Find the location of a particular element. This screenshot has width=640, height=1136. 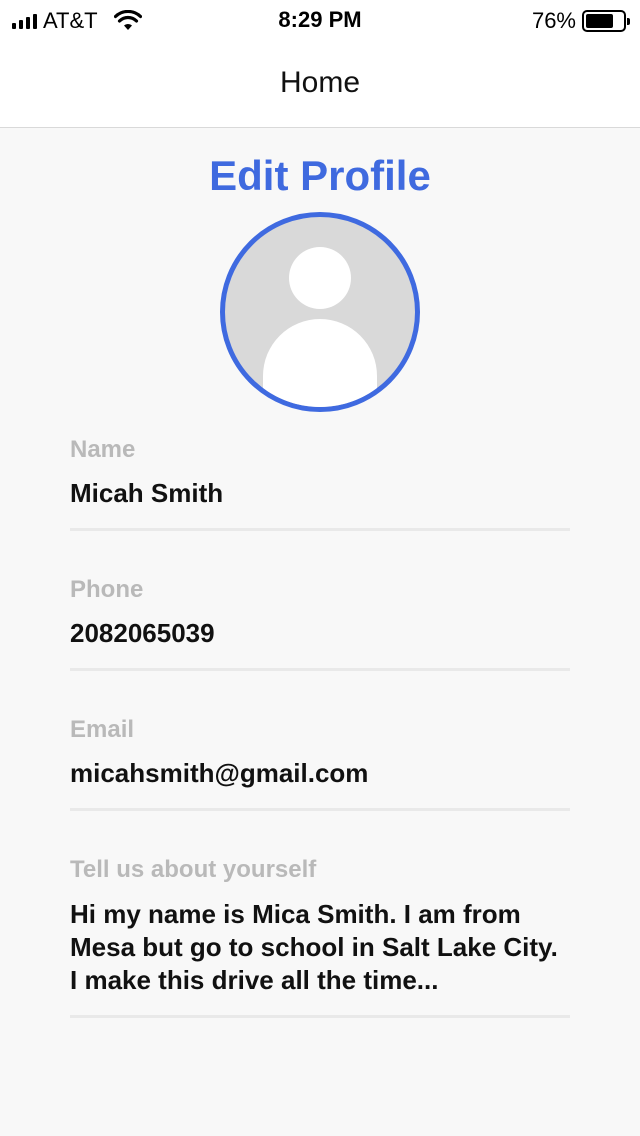

navigation-bar: Home is located at coordinates (320, 84).